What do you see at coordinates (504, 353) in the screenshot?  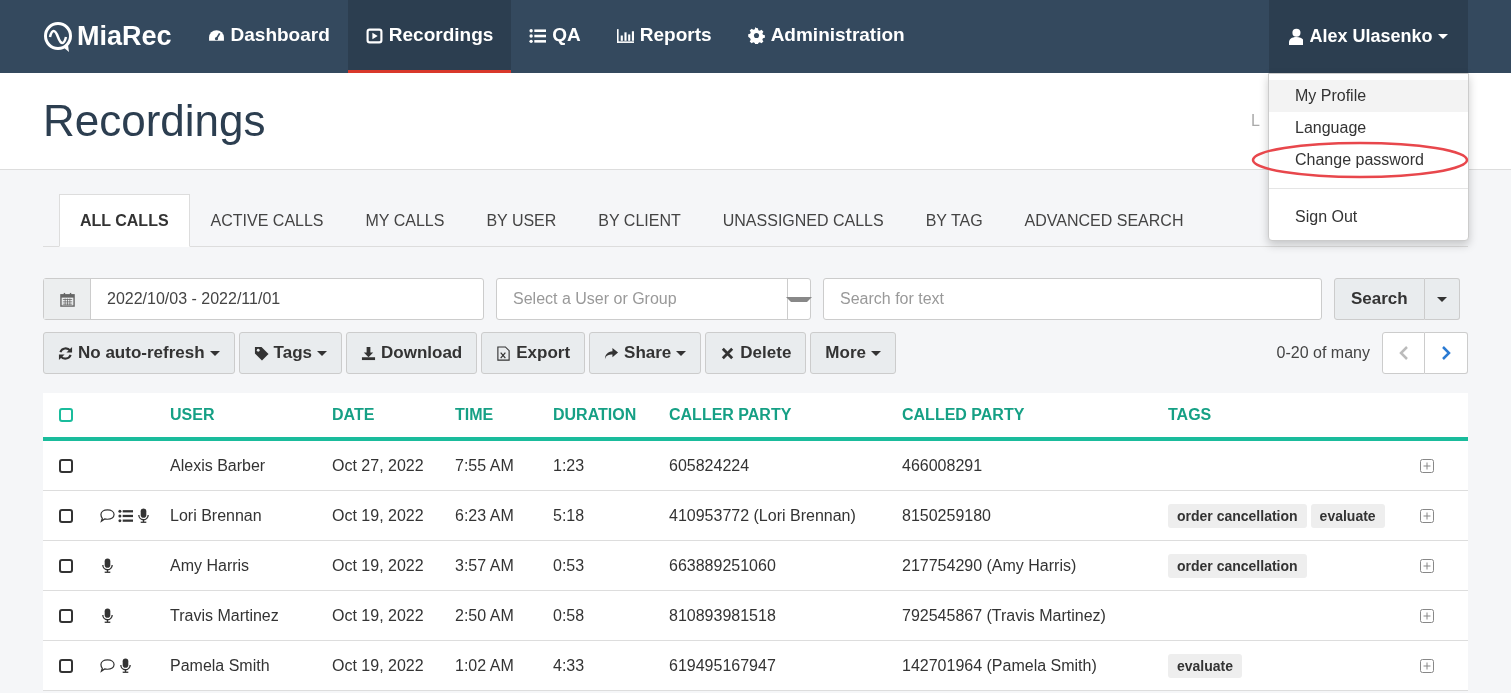 I see `spreadsheet-icon` at bounding box center [504, 353].